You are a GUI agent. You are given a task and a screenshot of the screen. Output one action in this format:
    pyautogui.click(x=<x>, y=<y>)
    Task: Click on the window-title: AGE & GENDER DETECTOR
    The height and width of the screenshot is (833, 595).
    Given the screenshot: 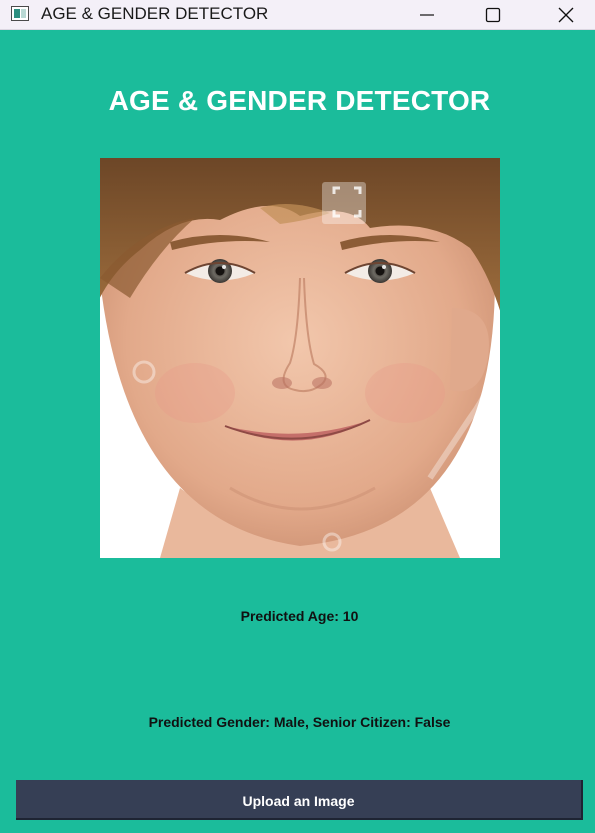 What is the action you would take?
    pyautogui.click(x=155, y=13)
    